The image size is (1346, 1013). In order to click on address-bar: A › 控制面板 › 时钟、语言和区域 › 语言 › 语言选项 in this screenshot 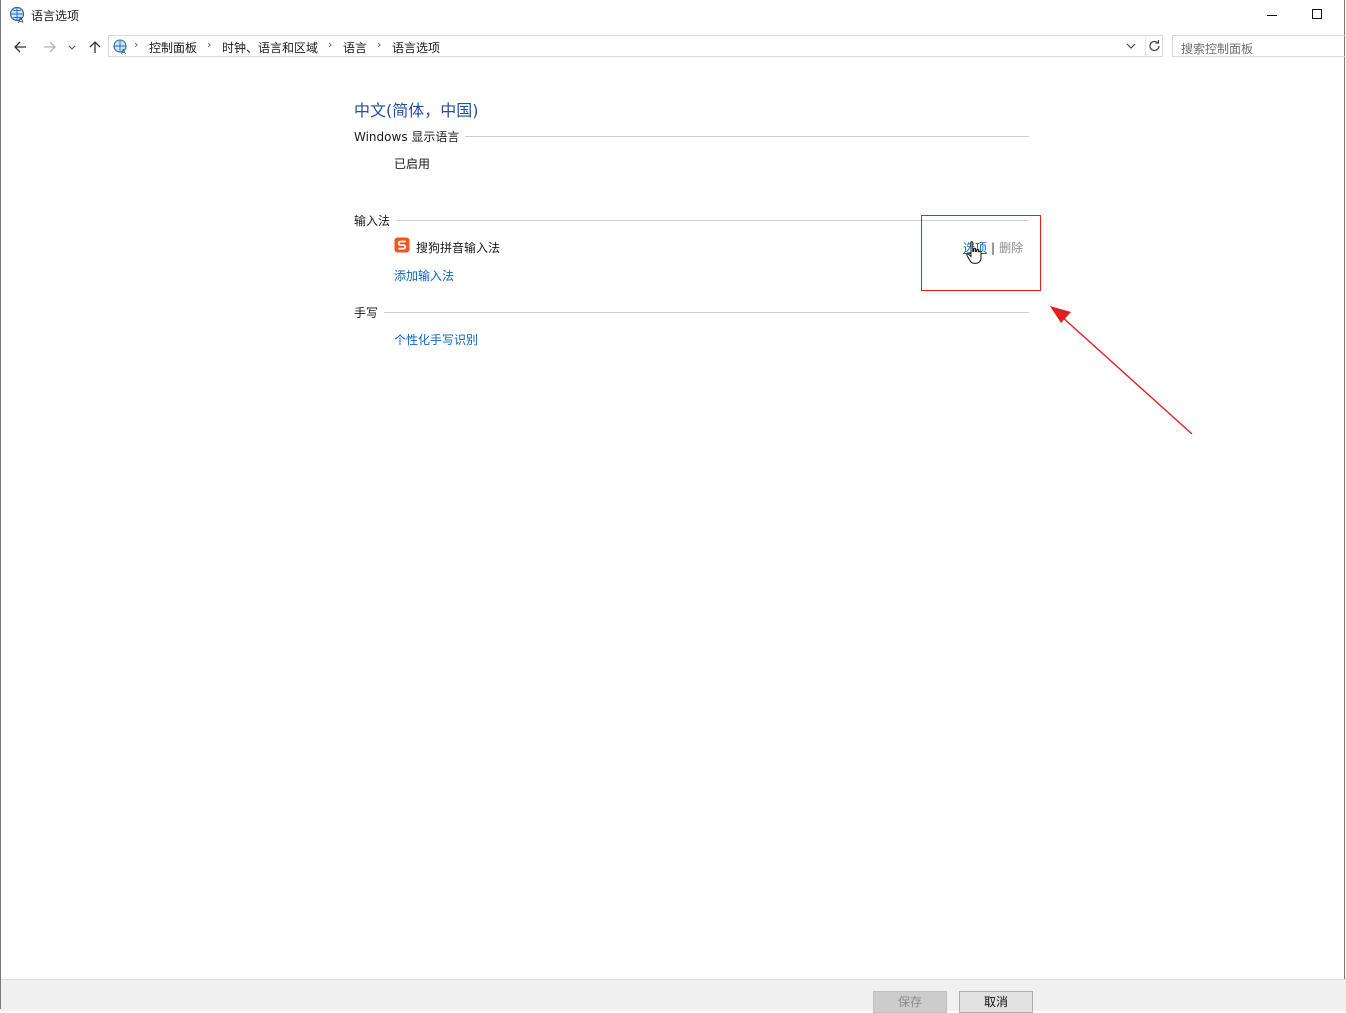, I will do `click(635, 46)`.